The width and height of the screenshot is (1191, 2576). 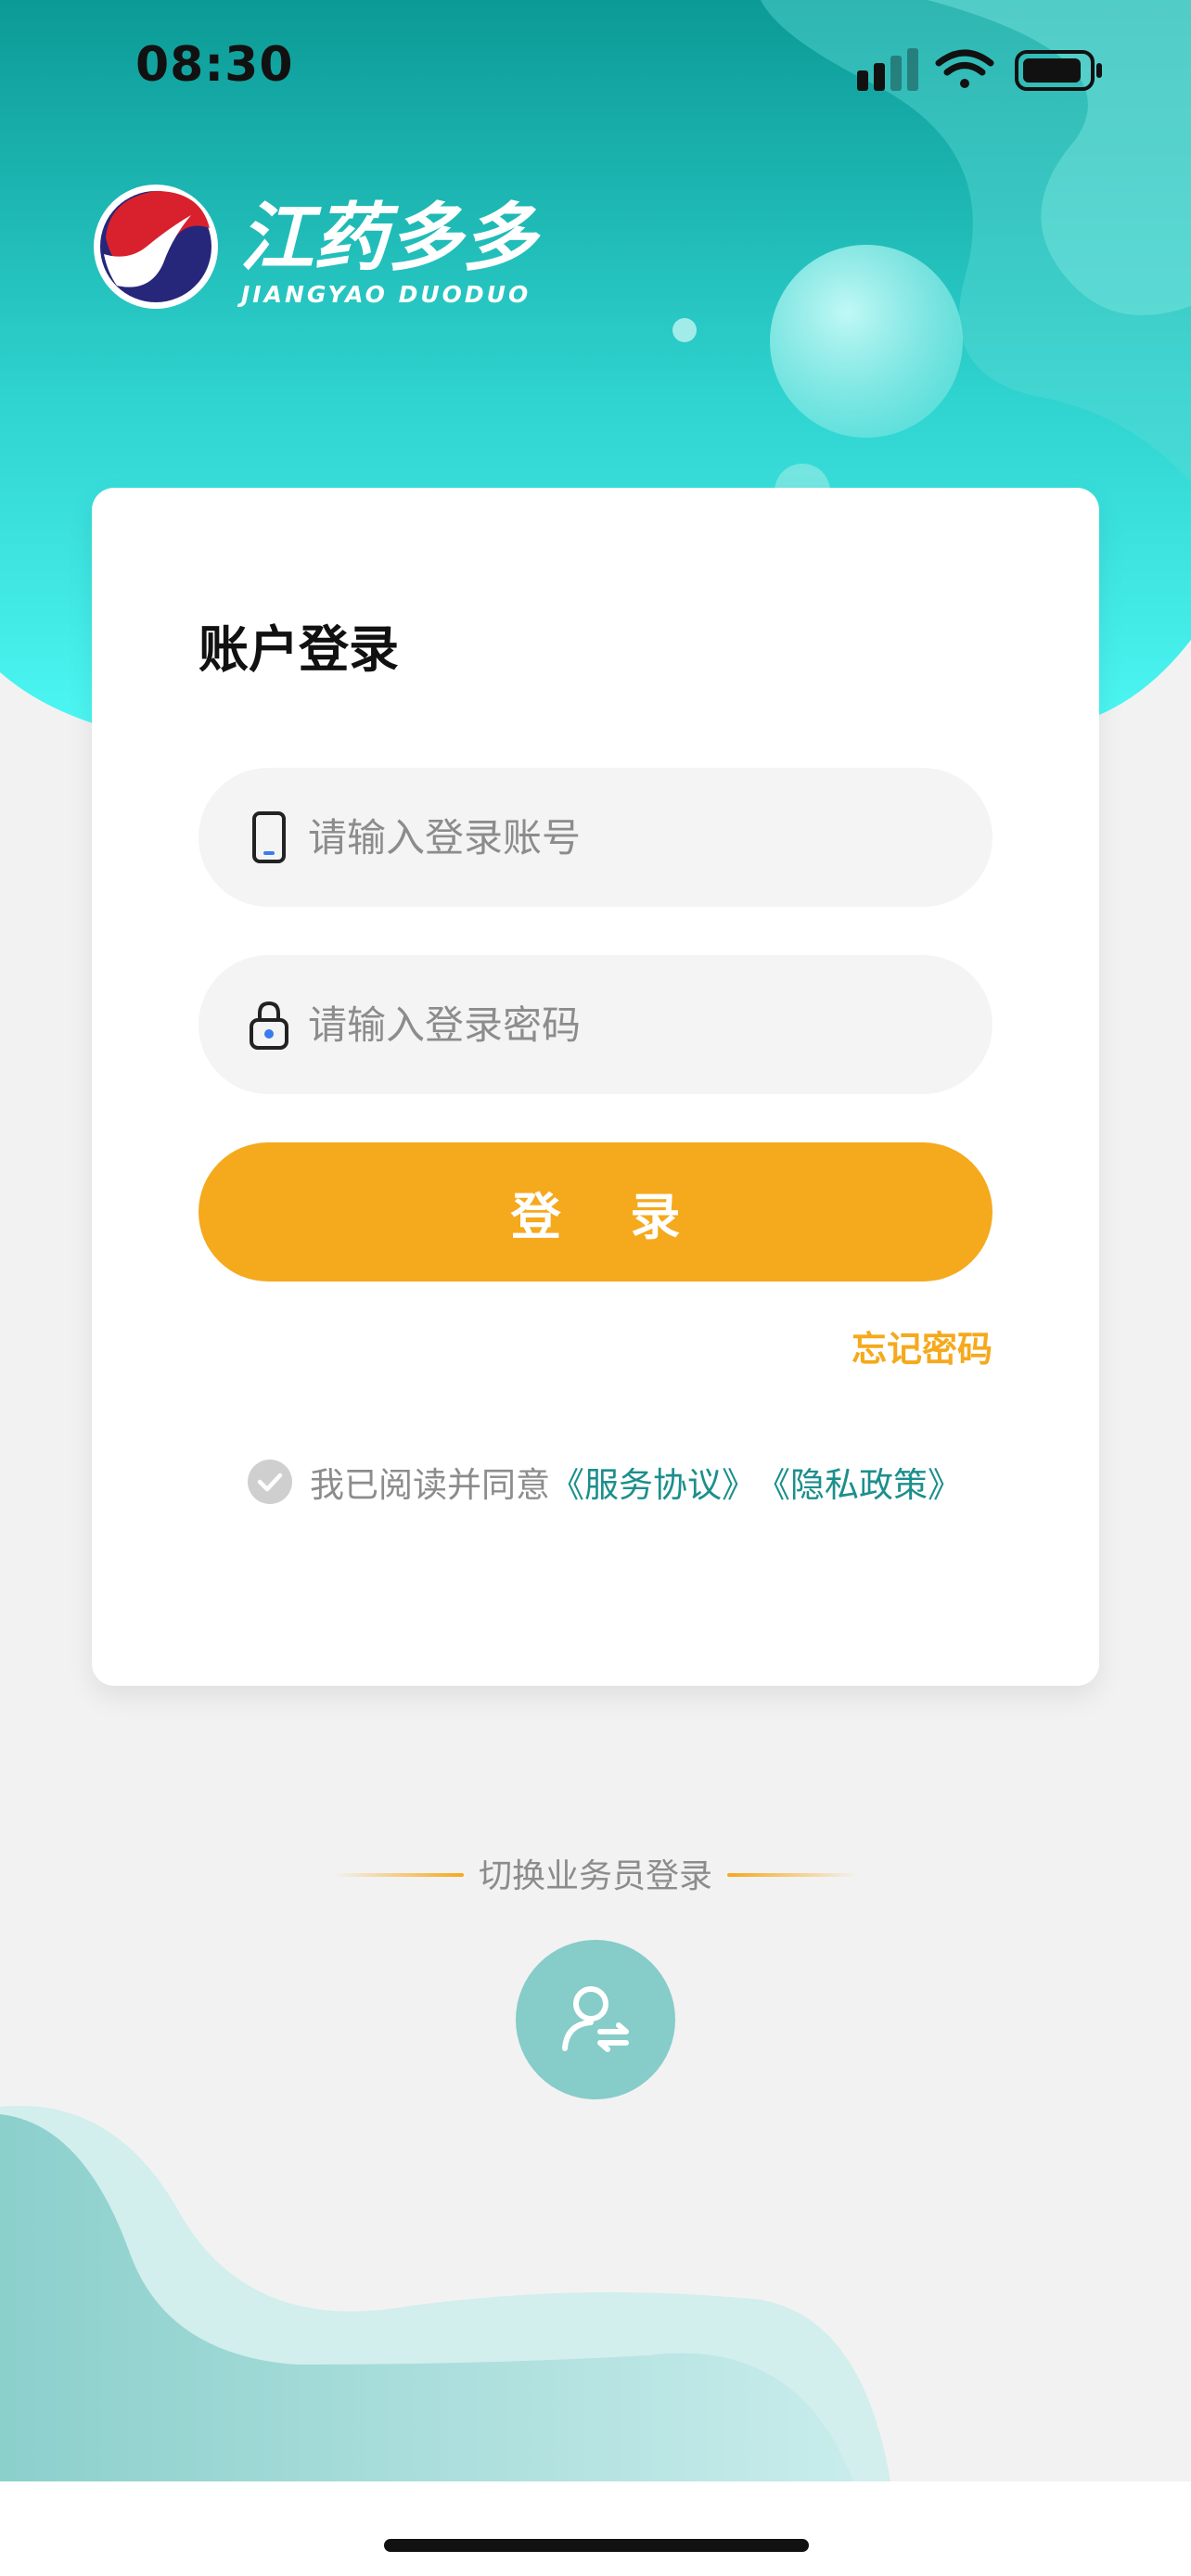 What do you see at coordinates (632, 1024) in the screenshot?
I see `password-input` at bounding box center [632, 1024].